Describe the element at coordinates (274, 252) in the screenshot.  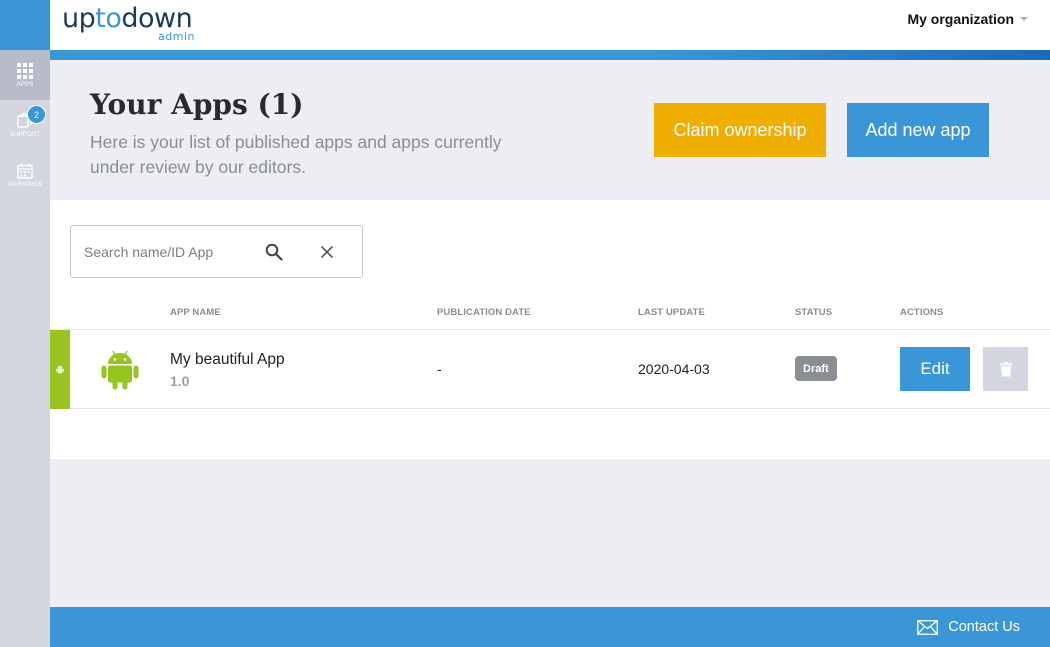
I see `search-icon` at that location.